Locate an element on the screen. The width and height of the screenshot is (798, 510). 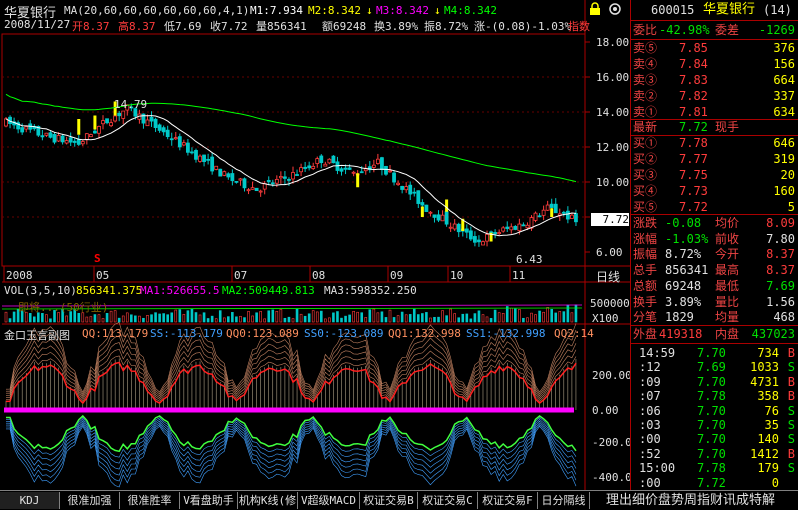
ma-m4: M4:8.342 is located at coordinates (470, 10).